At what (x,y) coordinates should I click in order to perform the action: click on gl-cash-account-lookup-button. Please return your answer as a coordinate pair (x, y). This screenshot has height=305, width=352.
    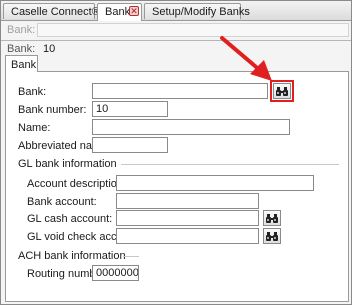
    Looking at the image, I should click on (272, 218).